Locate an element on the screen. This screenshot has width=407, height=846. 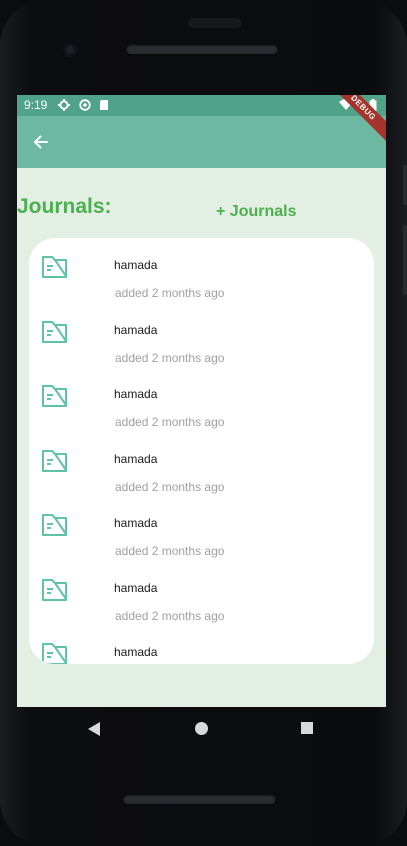
arrow-left-icon is located at coordinates (41, 142).